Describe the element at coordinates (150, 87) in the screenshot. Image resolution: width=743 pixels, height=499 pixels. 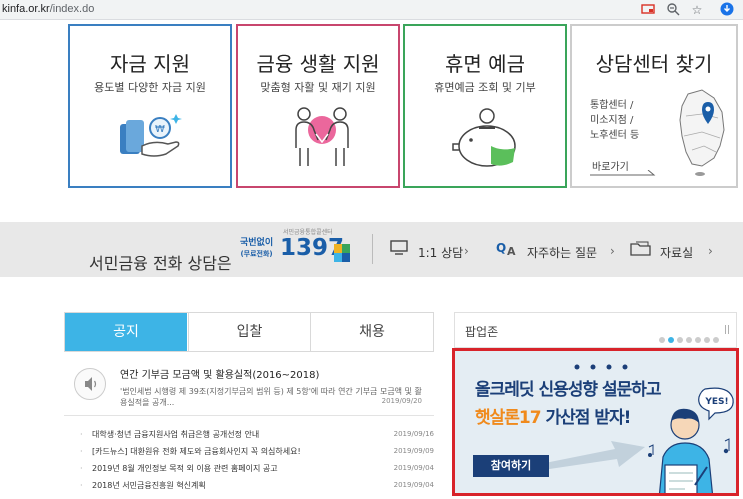
I see `card-subtitle: 용도별 다양한 자금 지원` at that location.